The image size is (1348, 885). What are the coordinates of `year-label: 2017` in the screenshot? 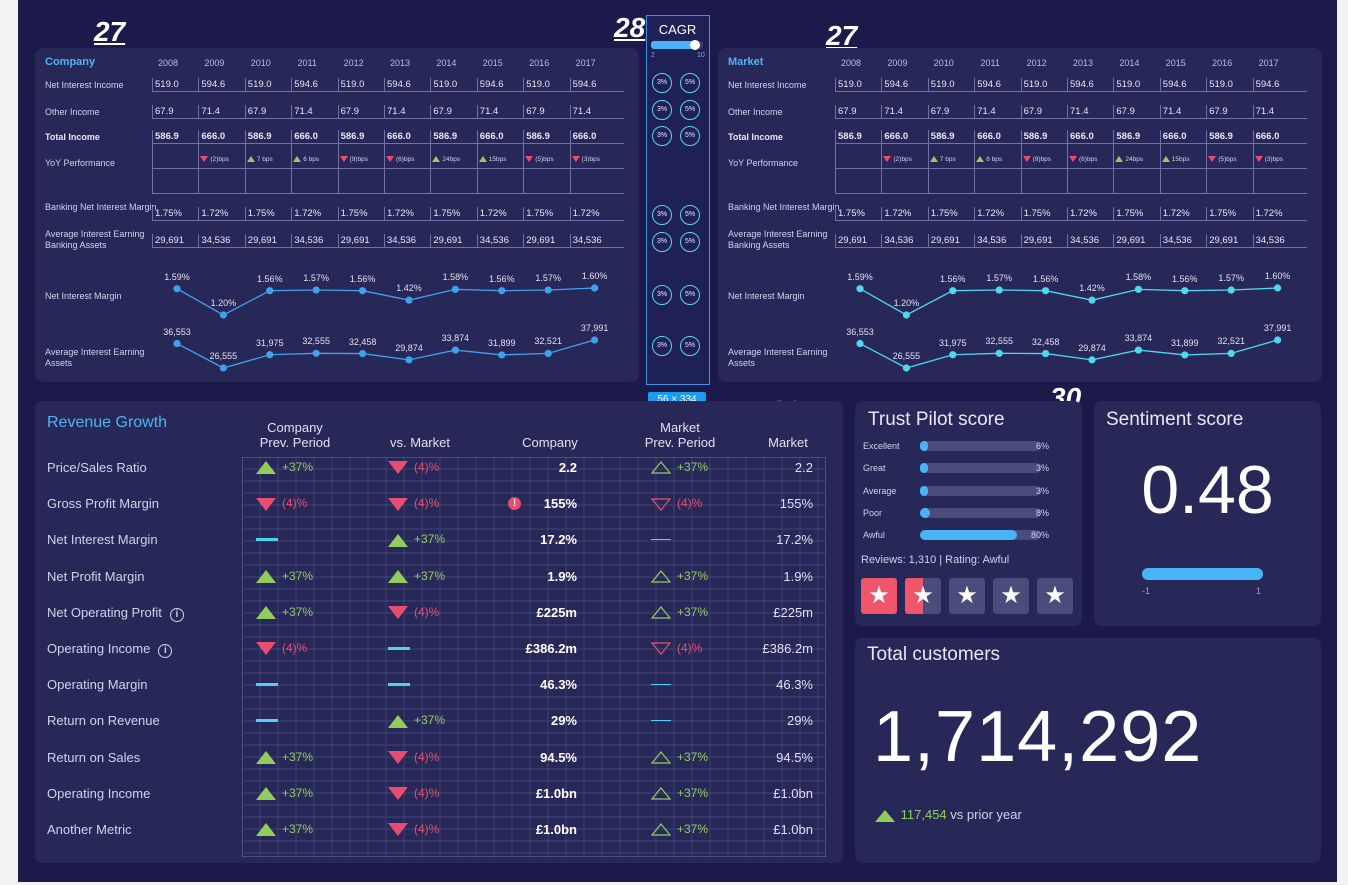 It's located at (585, 63).